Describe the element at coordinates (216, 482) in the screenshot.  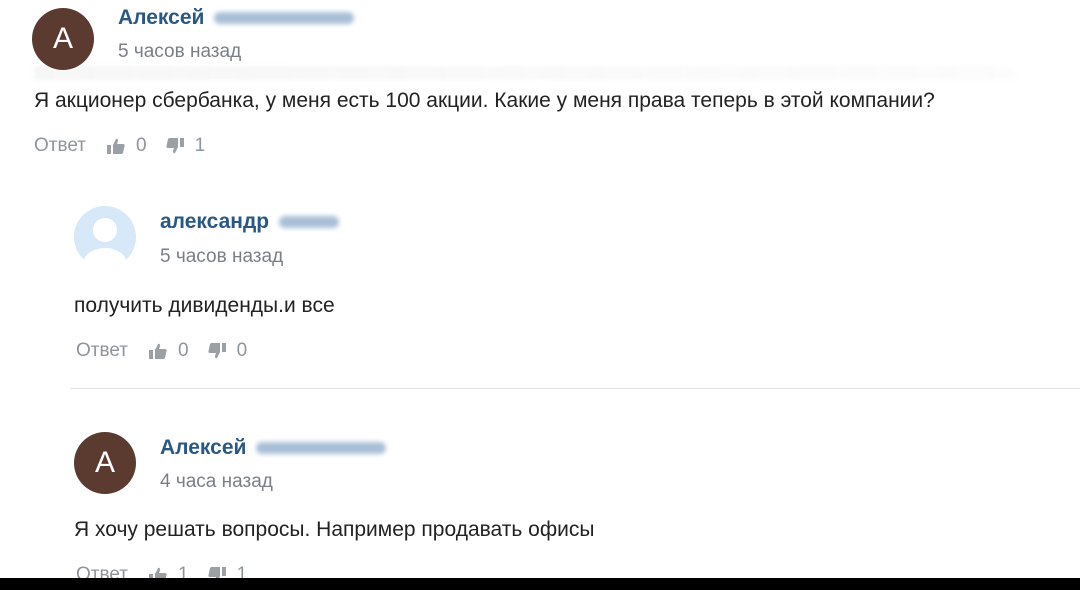
I see `comment-time: 4 часа назад` at that location.